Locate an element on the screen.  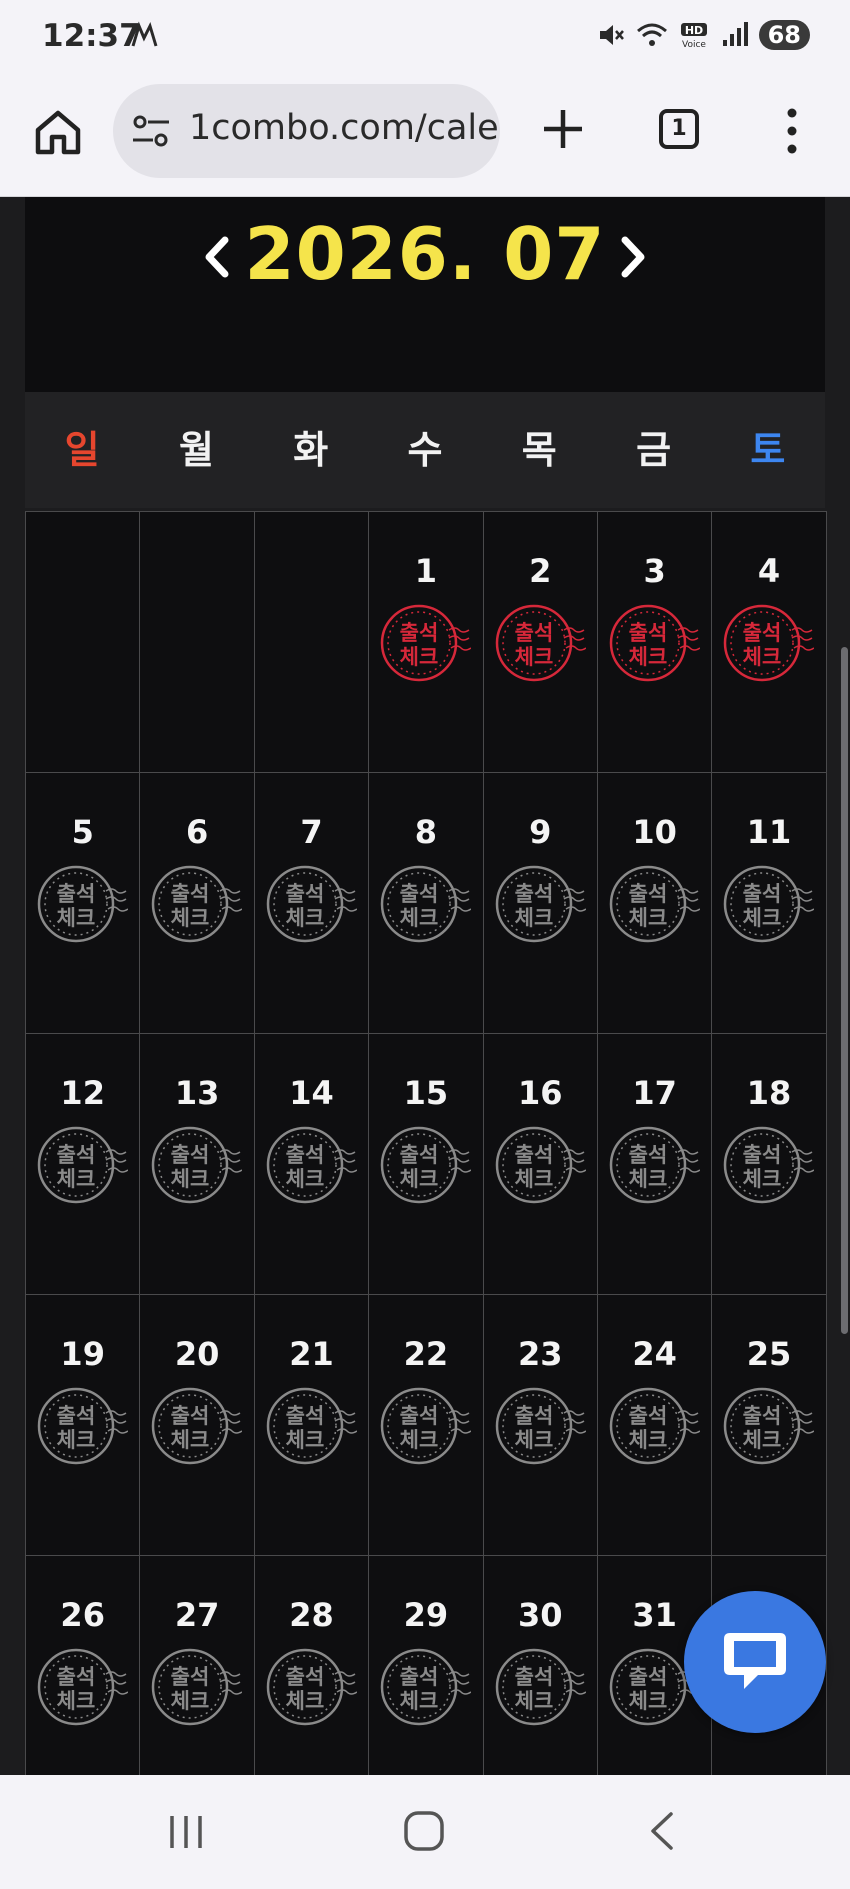
chat-bubble-icon is located at coordinates (755, 1661).